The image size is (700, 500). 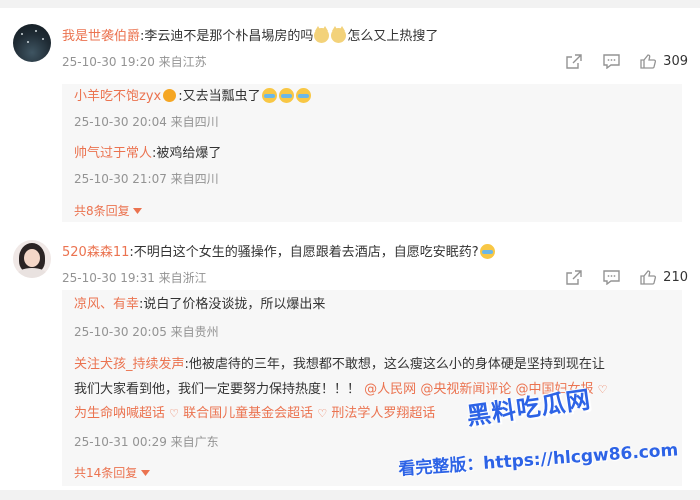 I want to click on comment-body: :不明白这个女生的骚操作，自愿跟着去酒店，自愿吃安眠药?, so click(x=304, y=252).